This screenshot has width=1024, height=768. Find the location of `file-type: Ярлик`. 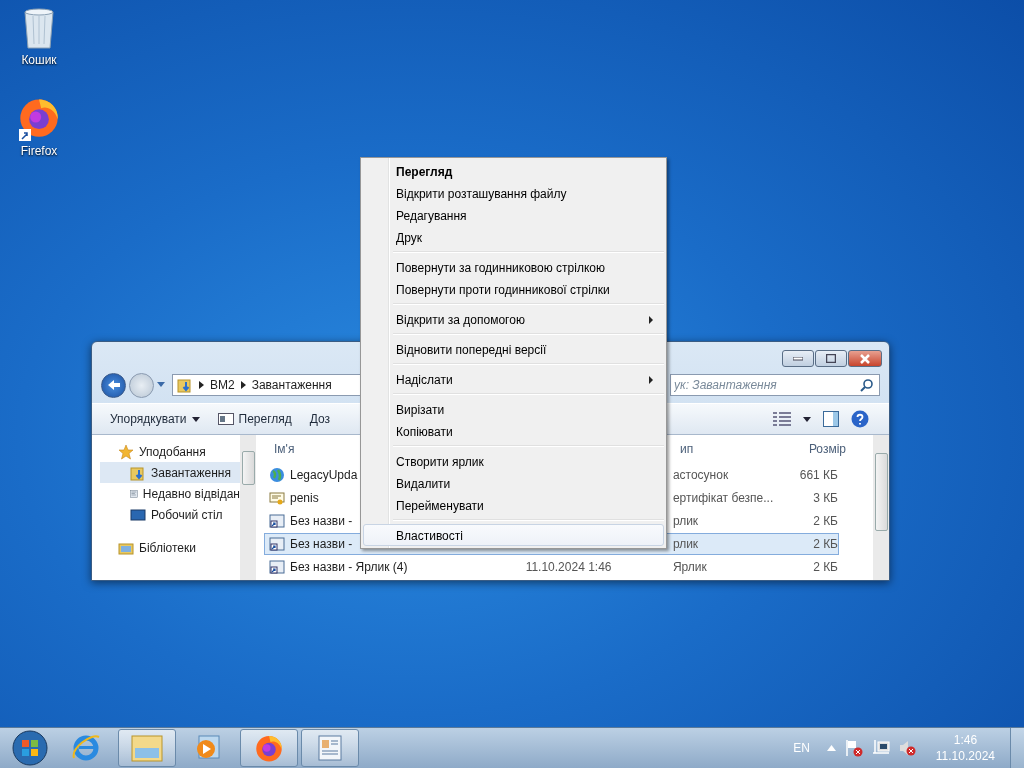

file-type: Ярлик is located at coordinates (689, 567).